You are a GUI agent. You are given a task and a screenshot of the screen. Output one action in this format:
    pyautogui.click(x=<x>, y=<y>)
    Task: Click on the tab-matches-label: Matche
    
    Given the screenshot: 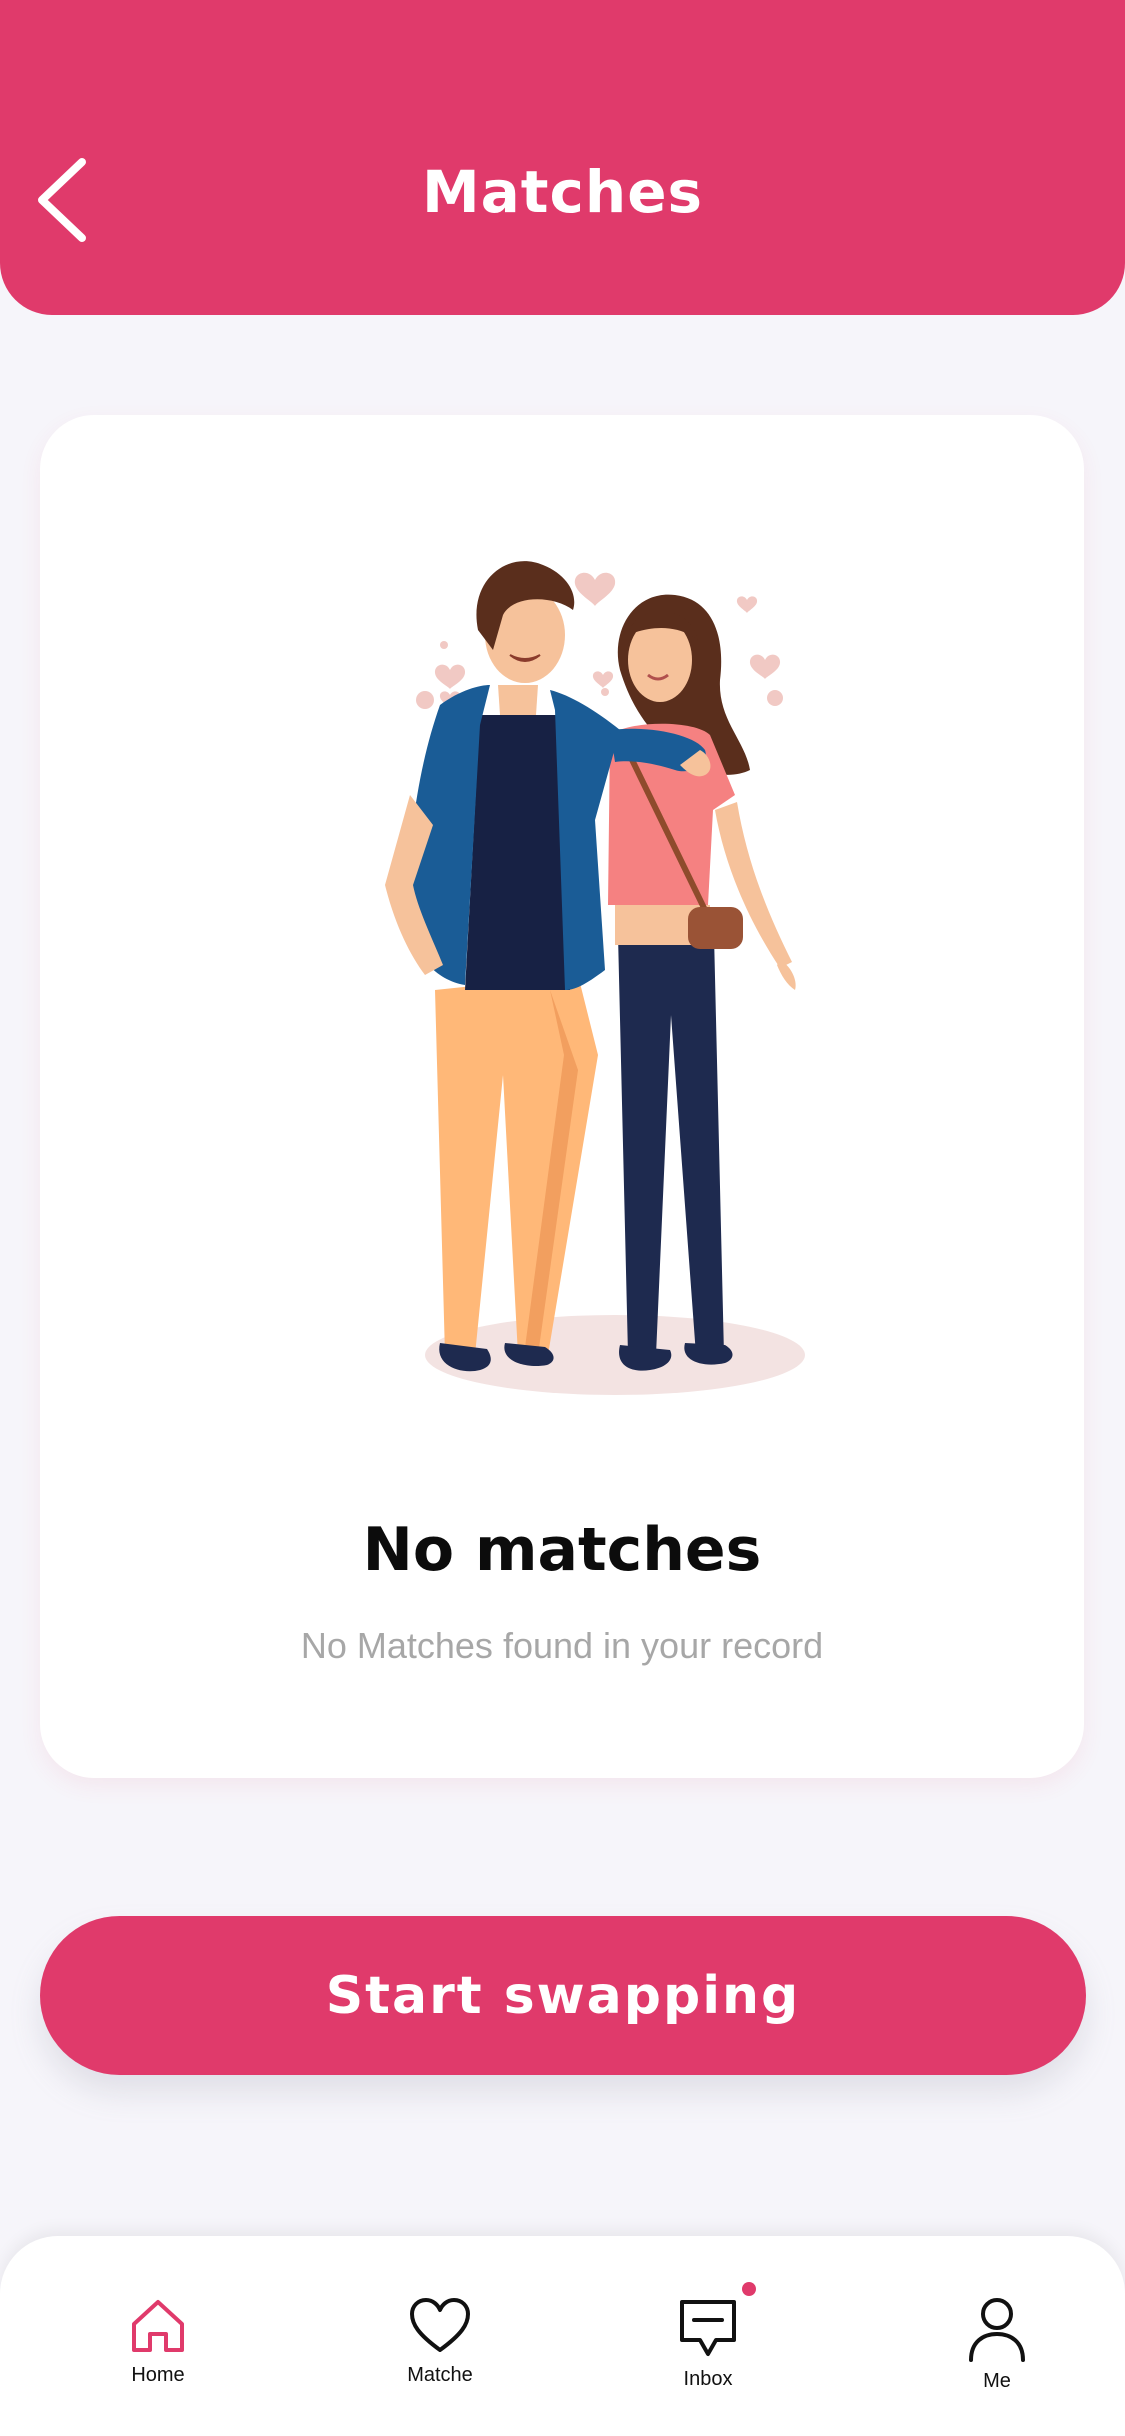 What is the action you would take?
    pyautogui.click(x=440, y=2375)
    